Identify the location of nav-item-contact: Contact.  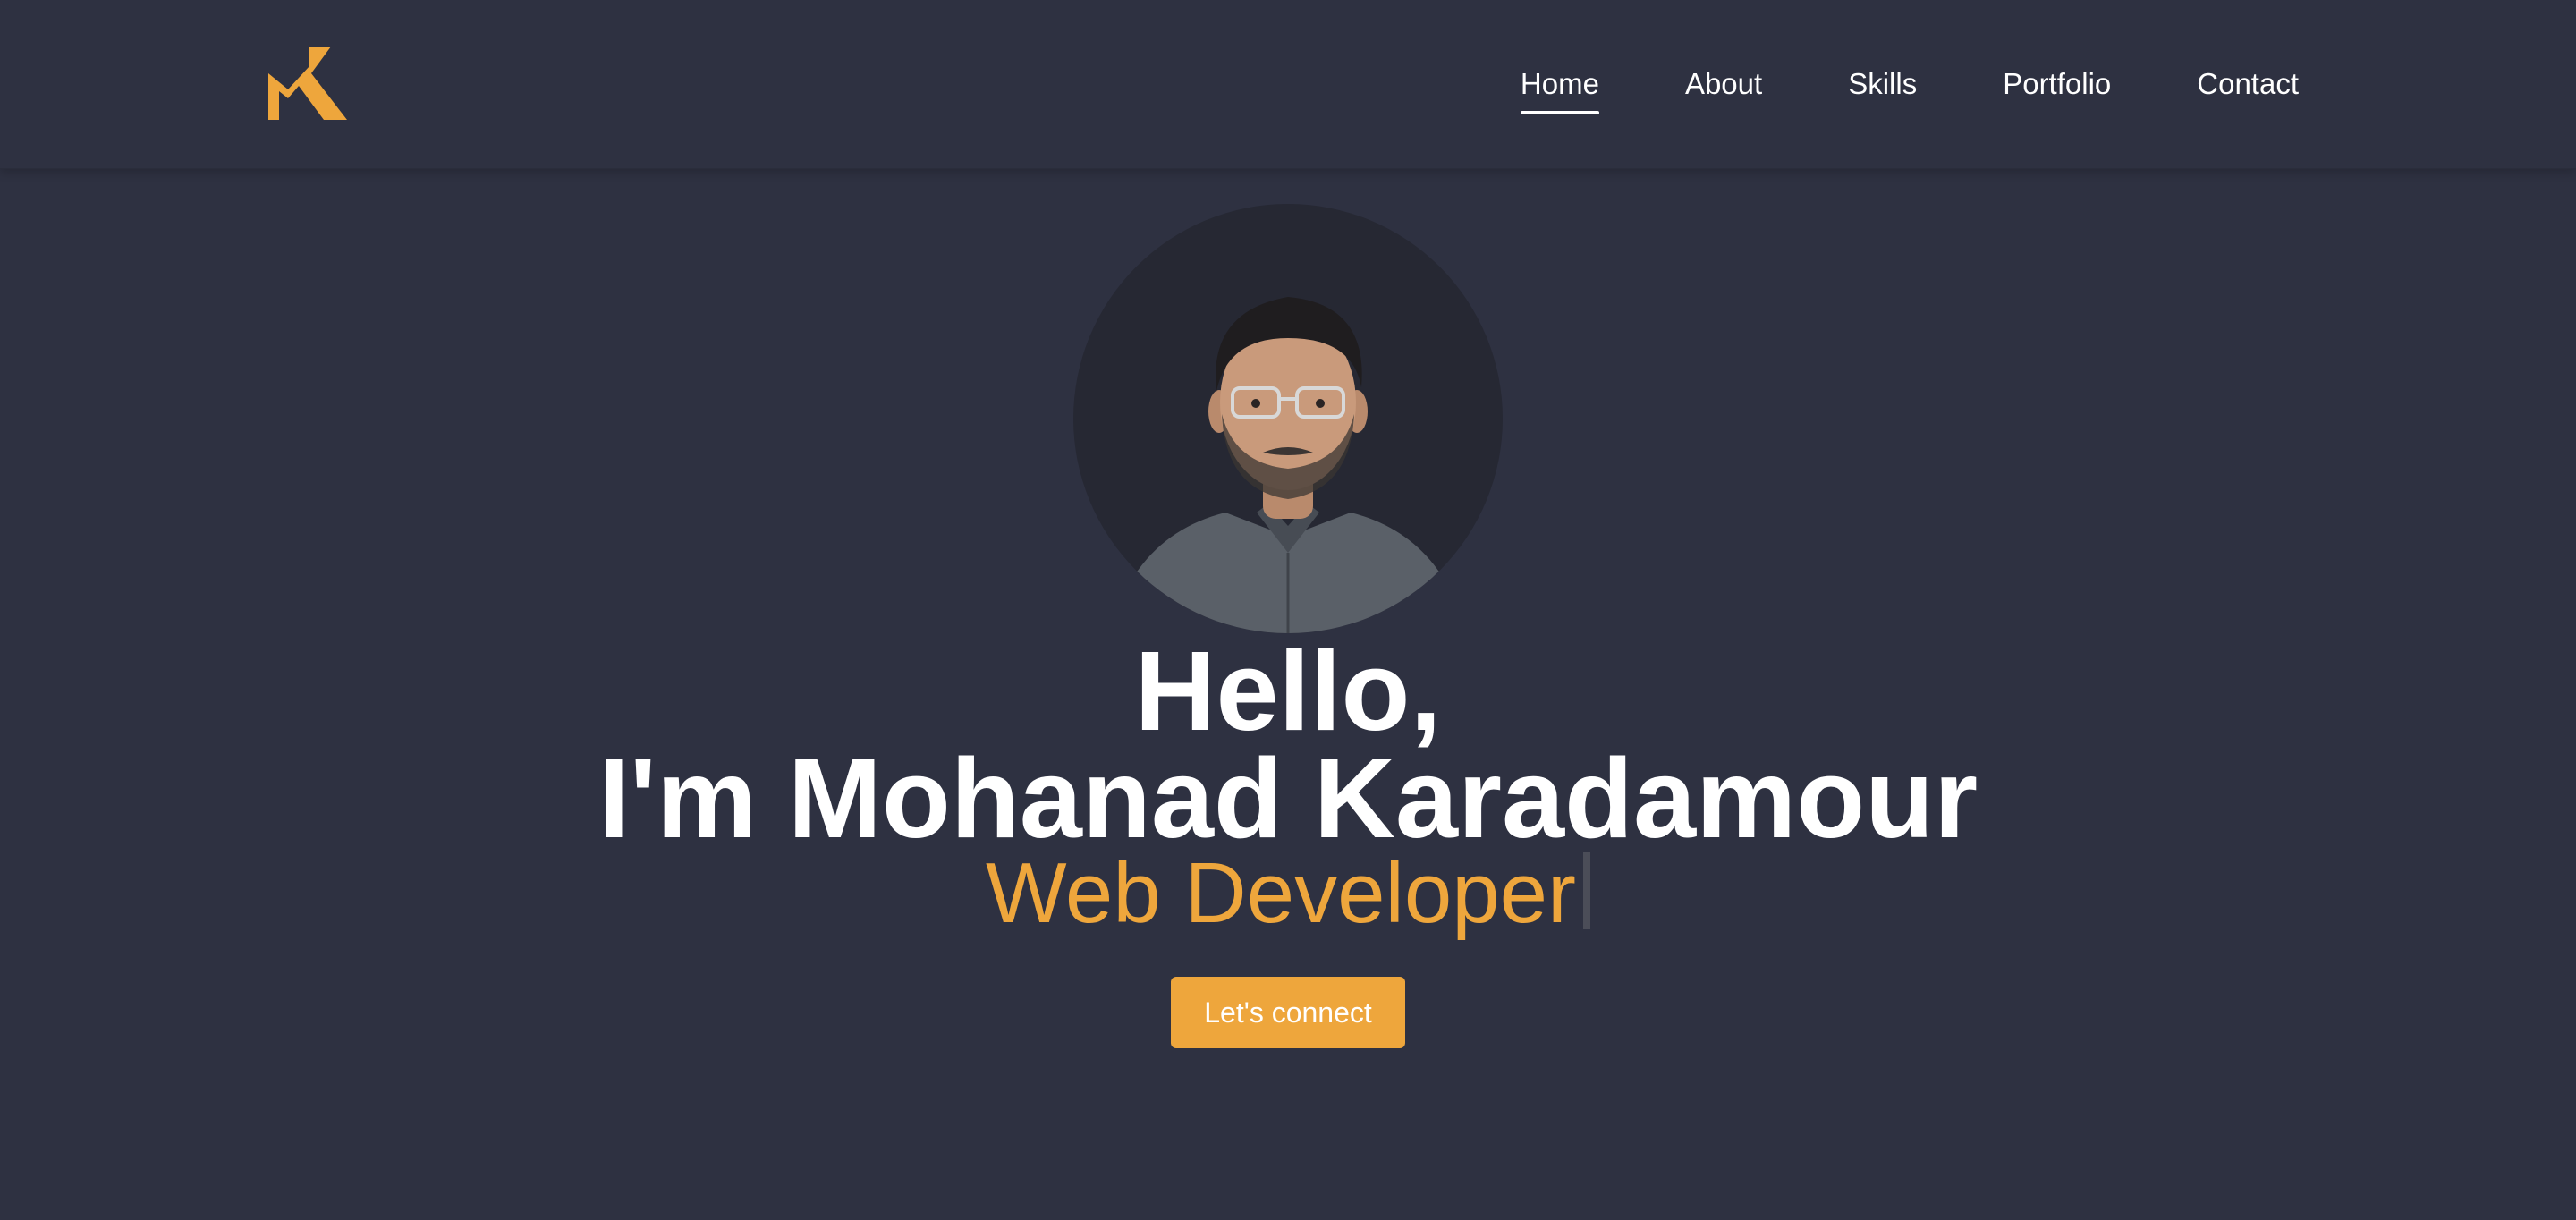
(2248, 84).